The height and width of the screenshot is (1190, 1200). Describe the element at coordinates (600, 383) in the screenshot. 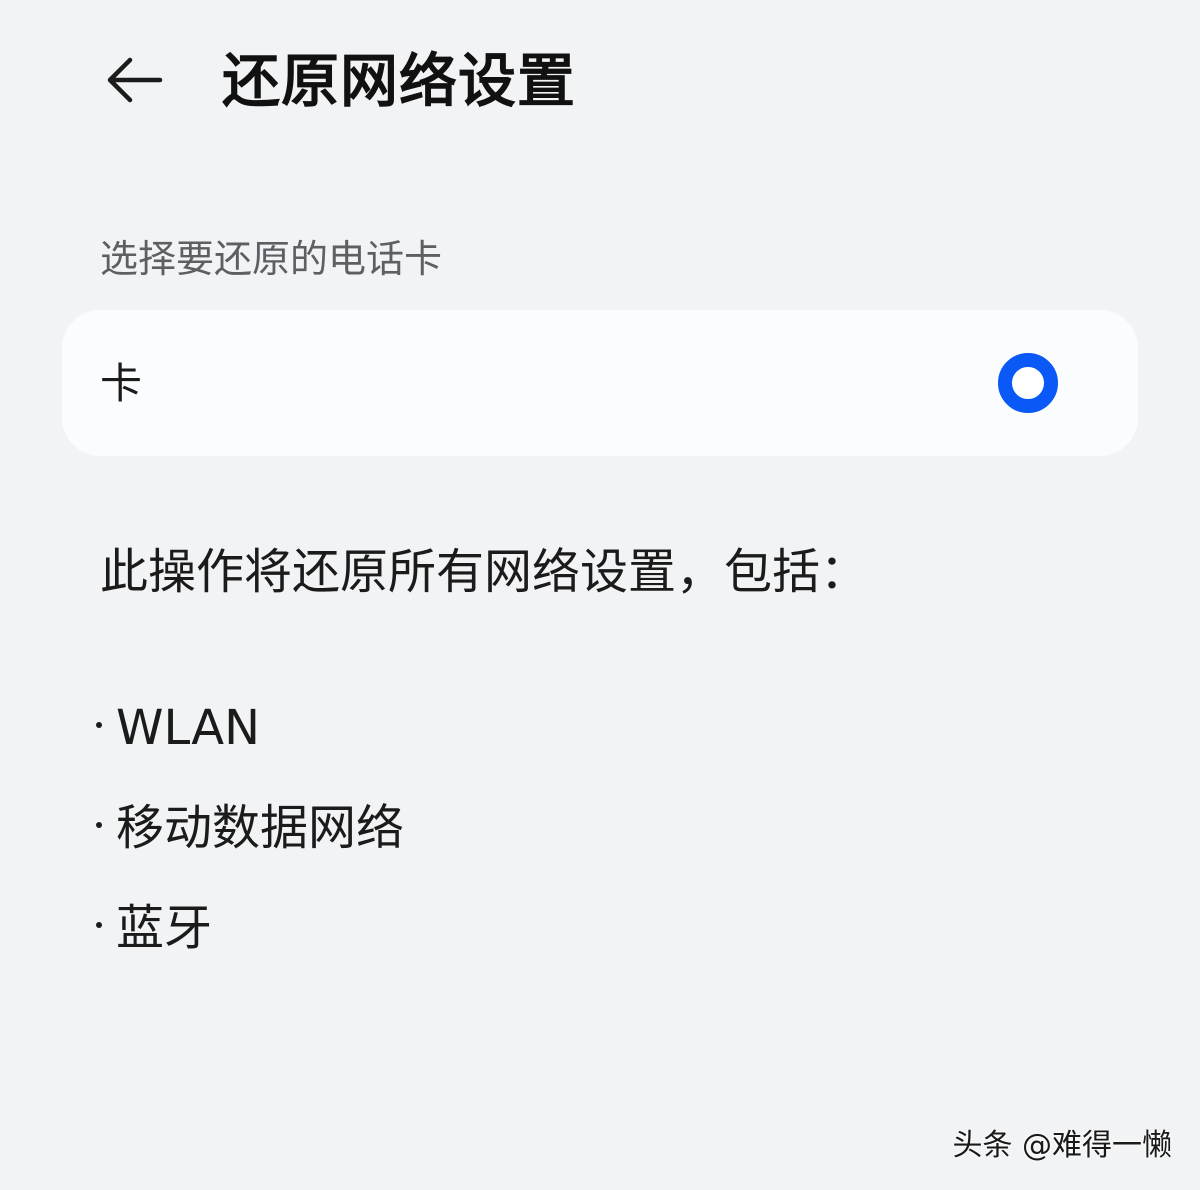

I see `sim-card-option: 卡` at that location.